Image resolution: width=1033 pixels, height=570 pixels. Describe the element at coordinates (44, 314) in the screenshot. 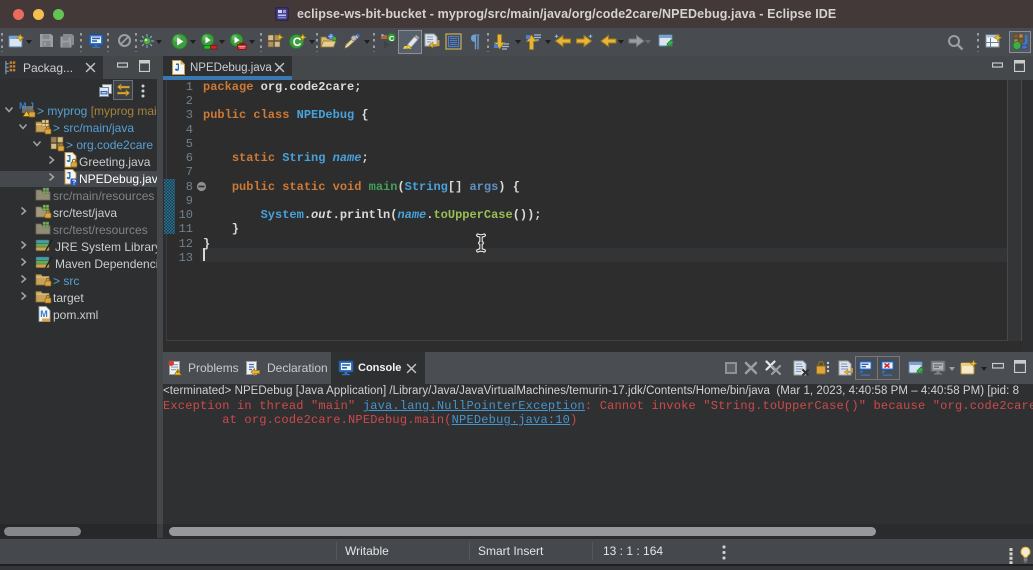

I see `svg-text: M` at that location.